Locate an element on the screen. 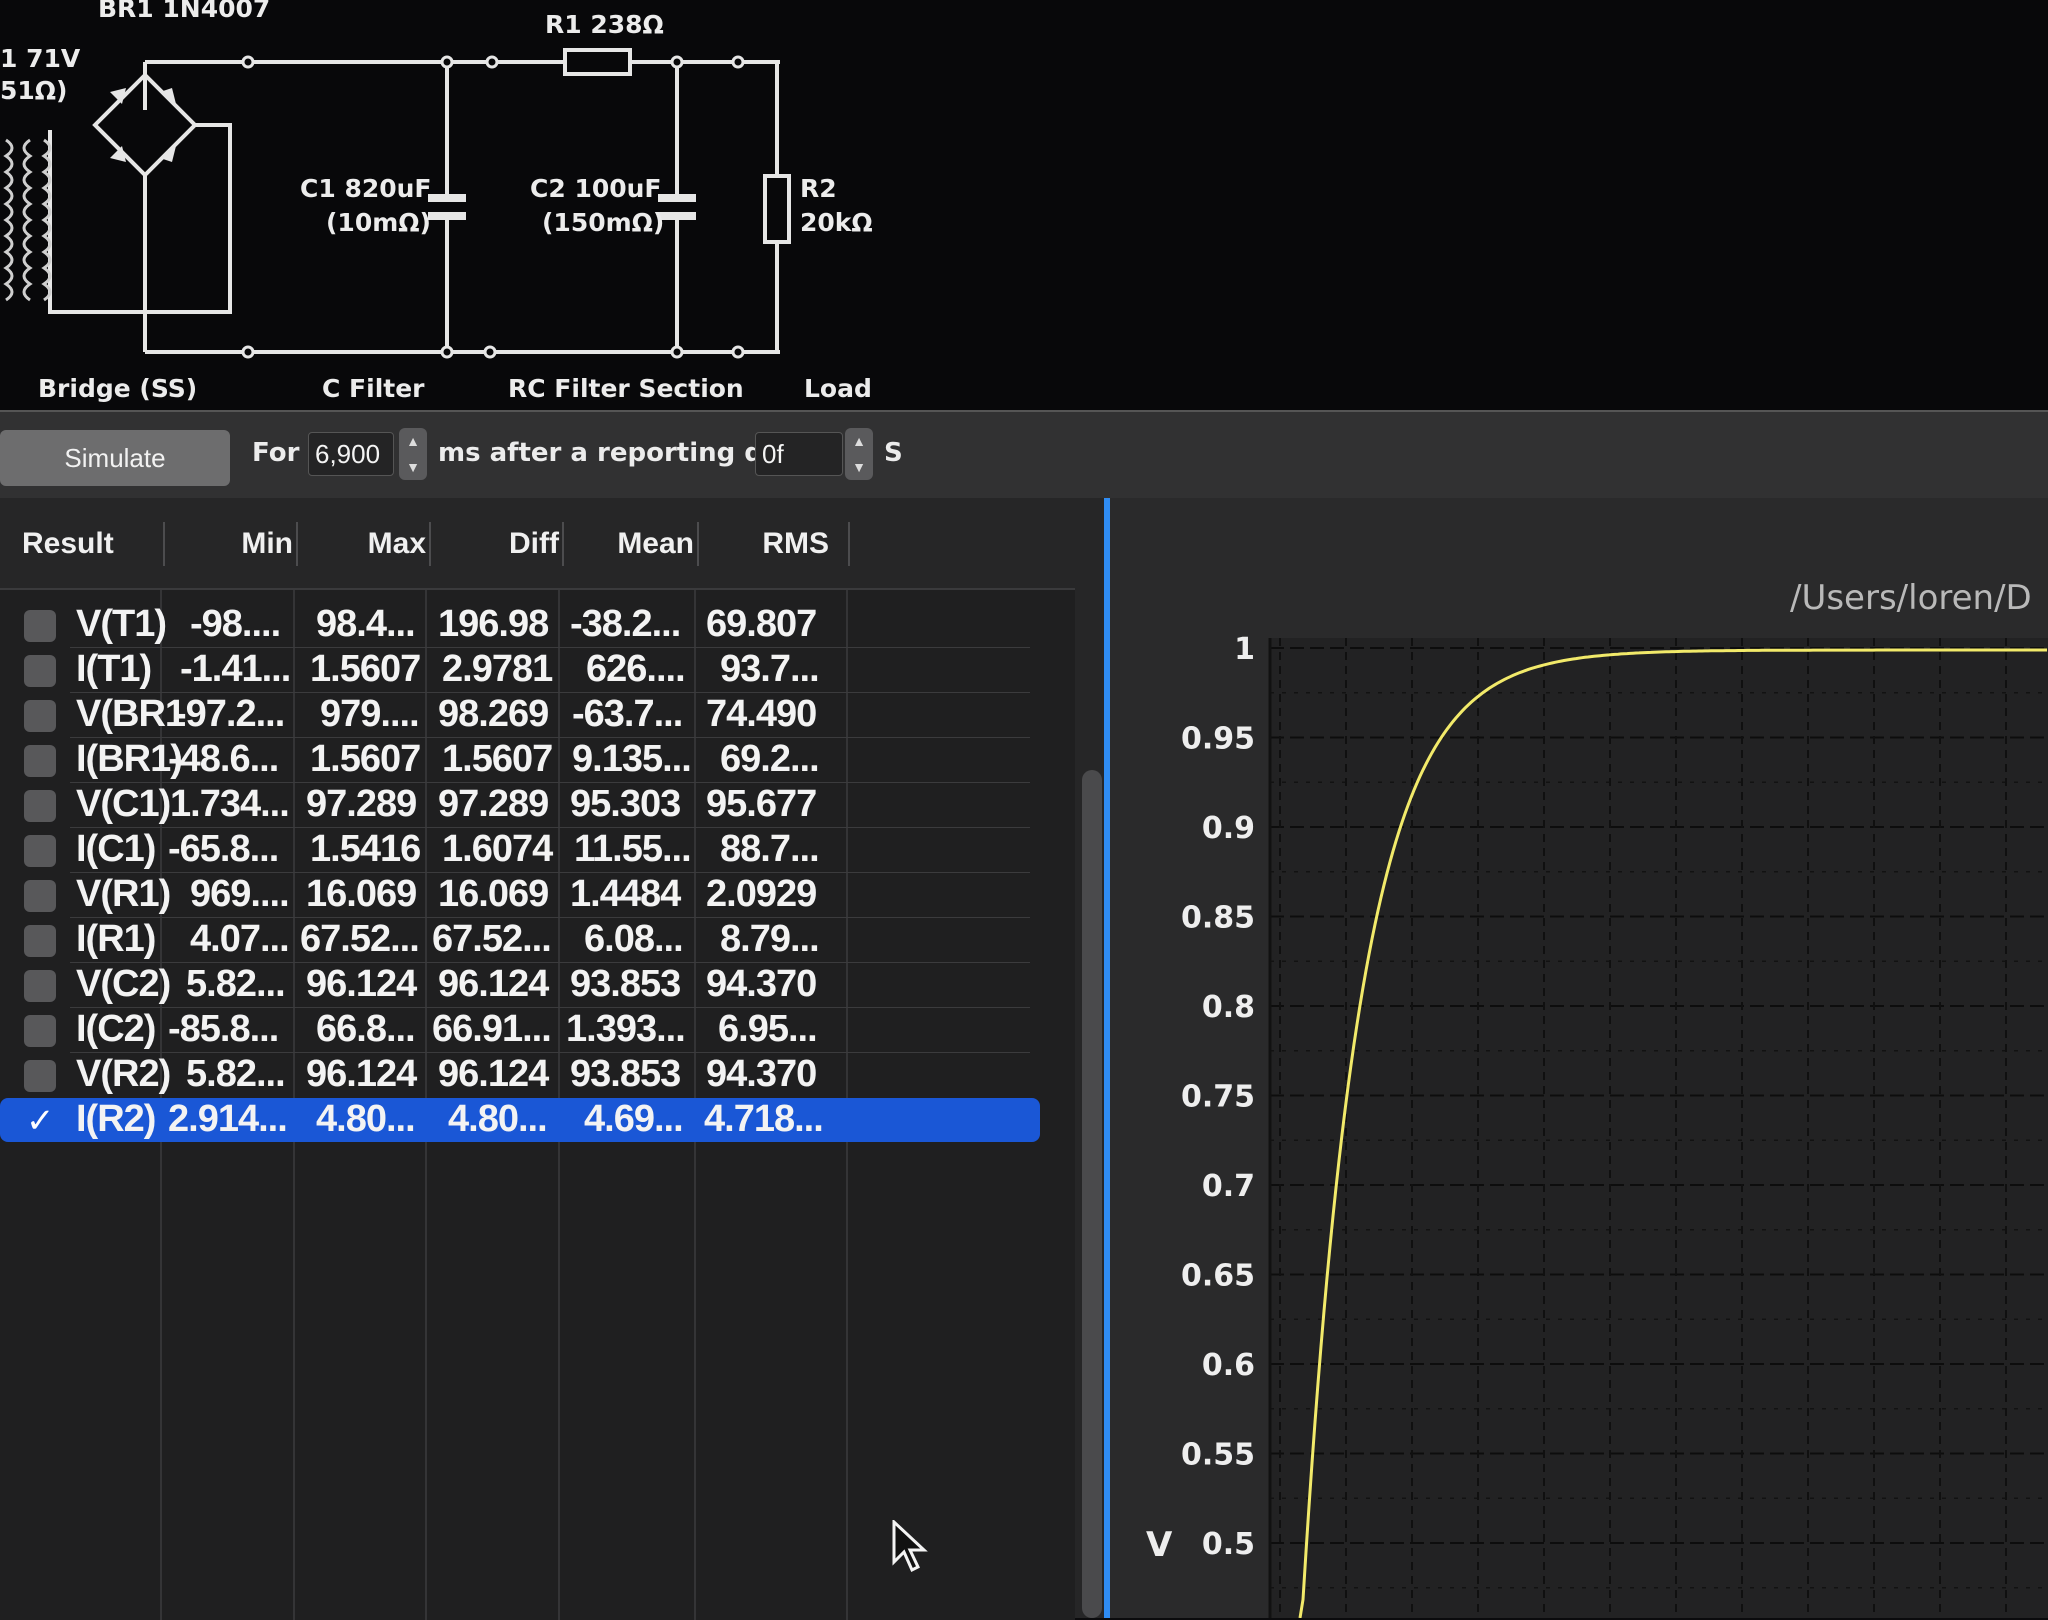  r2-name-label: R2 is located at coordinates (818, 188).